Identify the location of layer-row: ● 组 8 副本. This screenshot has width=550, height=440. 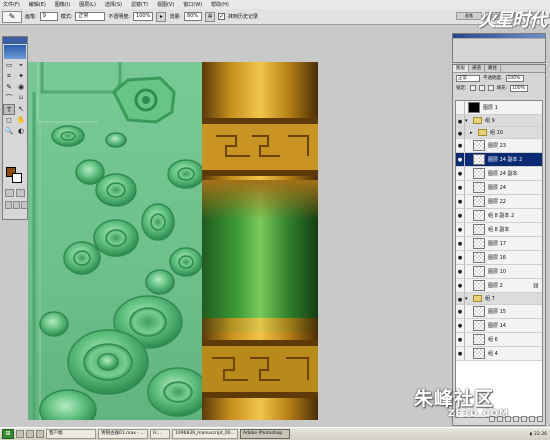
(499, 230).